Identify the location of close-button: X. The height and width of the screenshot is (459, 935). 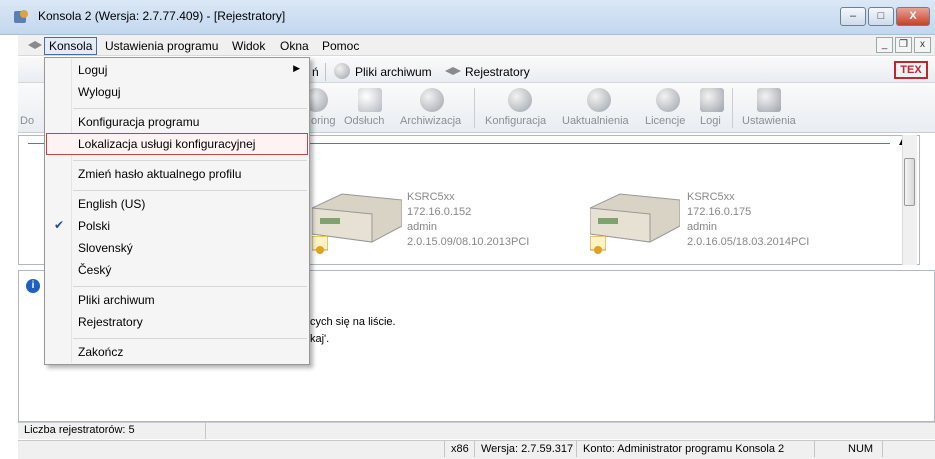
(913, 16).